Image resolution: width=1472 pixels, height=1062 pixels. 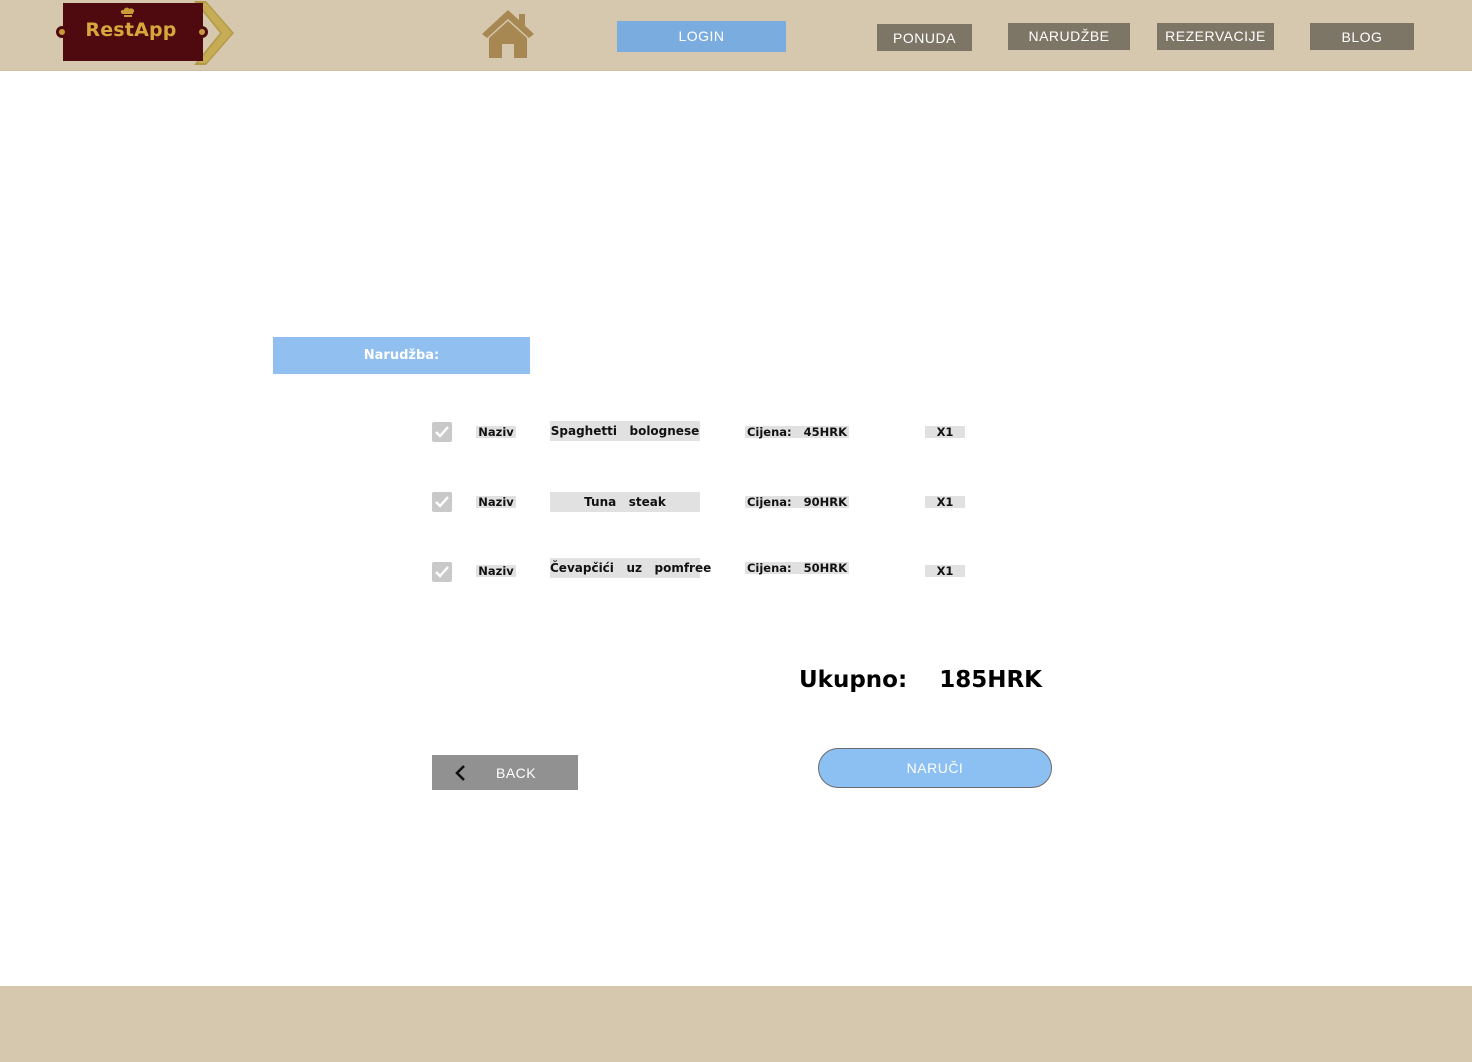 What do you see at coordinates (401, 355) in the screenshot?
I see `order-heading: Narudžba:` at bounding box center [401, 355].